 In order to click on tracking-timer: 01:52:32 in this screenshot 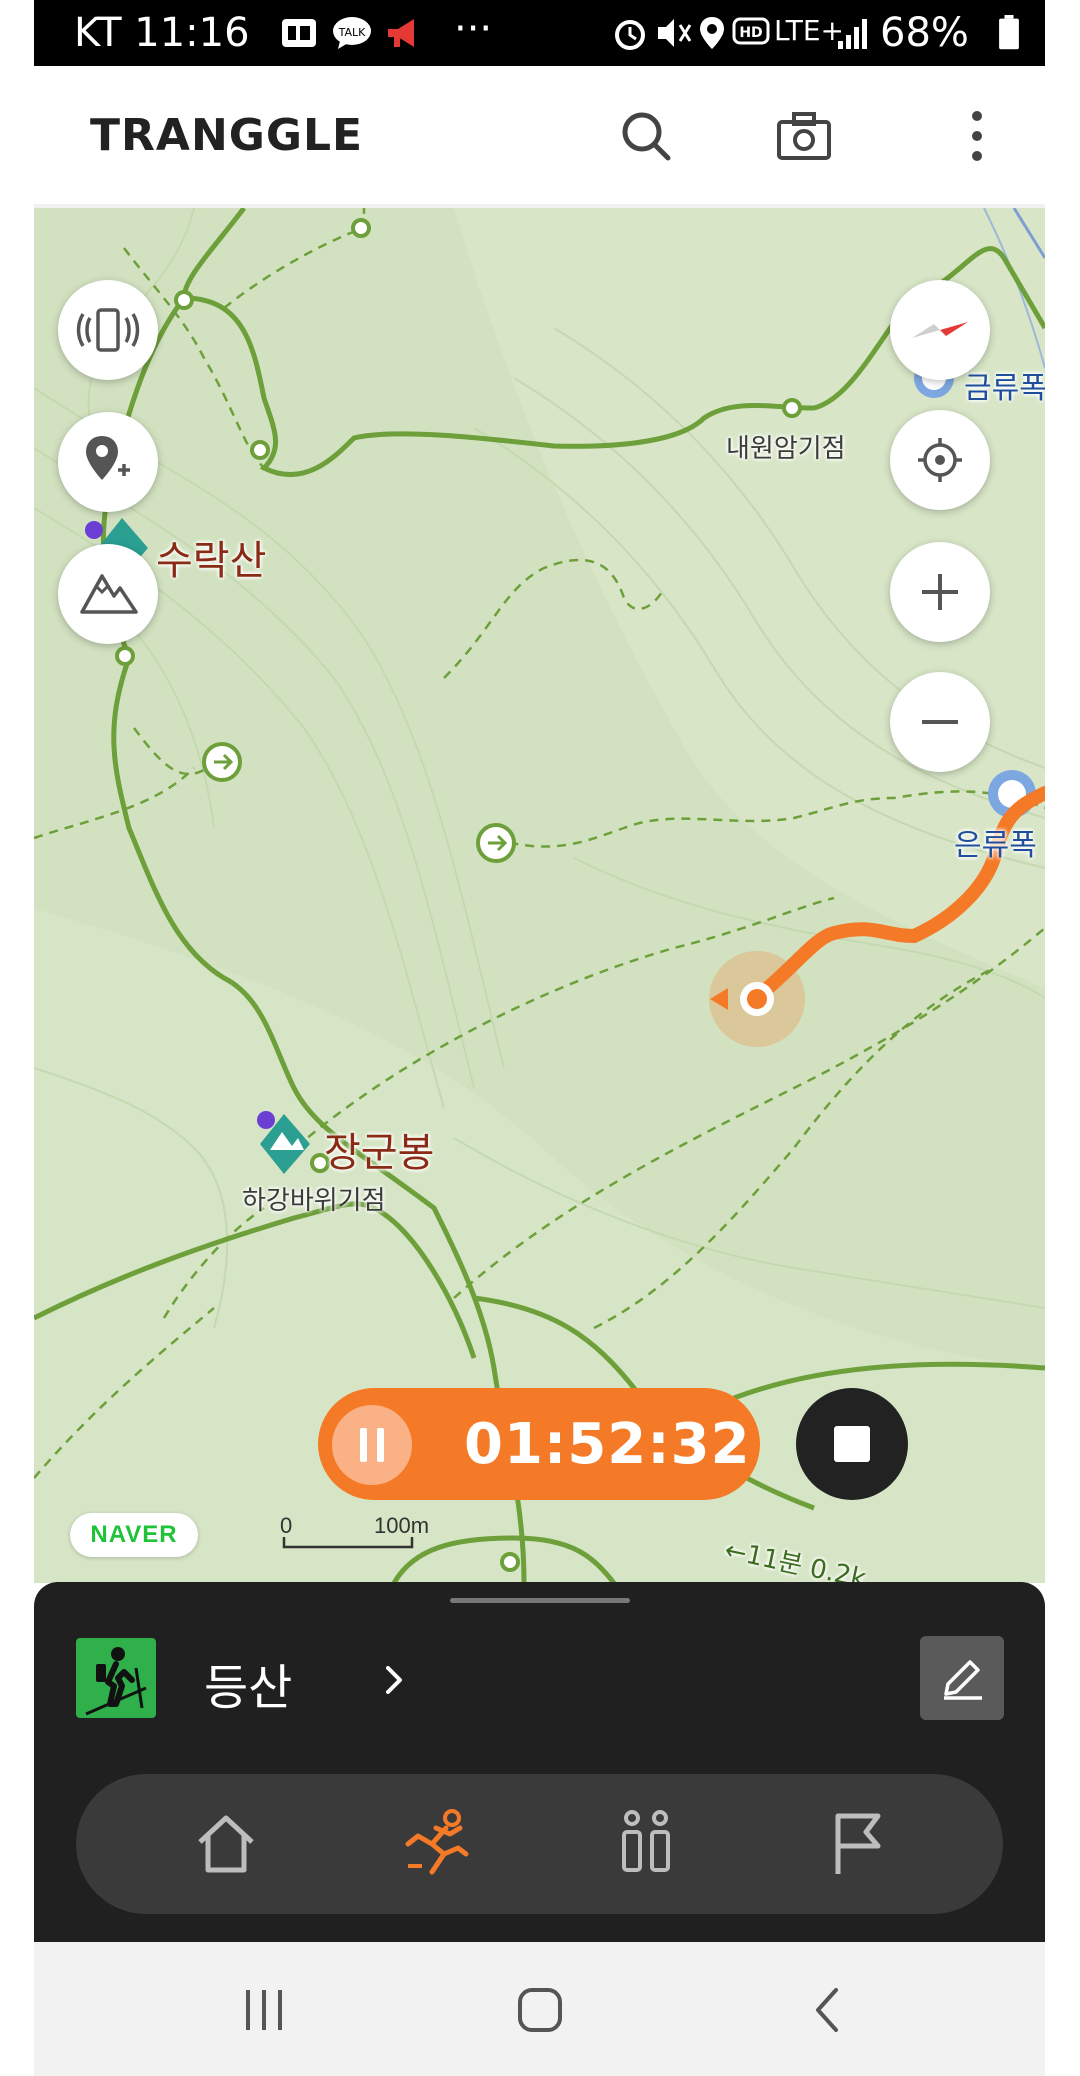, I will do `click(539, 1444)`.